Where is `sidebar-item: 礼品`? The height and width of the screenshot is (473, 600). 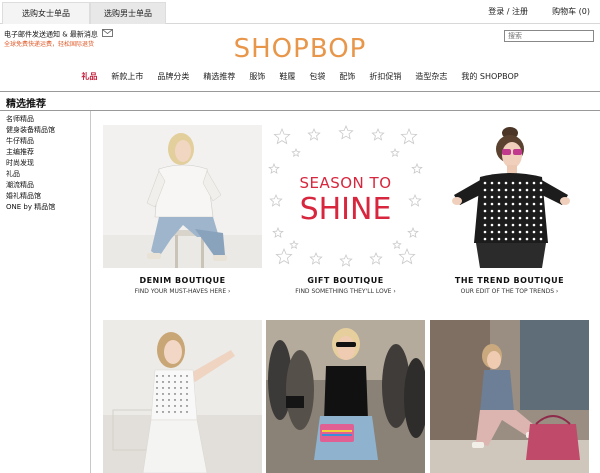 sidebar-item: 礼品 is located at coordinates (46, 174).